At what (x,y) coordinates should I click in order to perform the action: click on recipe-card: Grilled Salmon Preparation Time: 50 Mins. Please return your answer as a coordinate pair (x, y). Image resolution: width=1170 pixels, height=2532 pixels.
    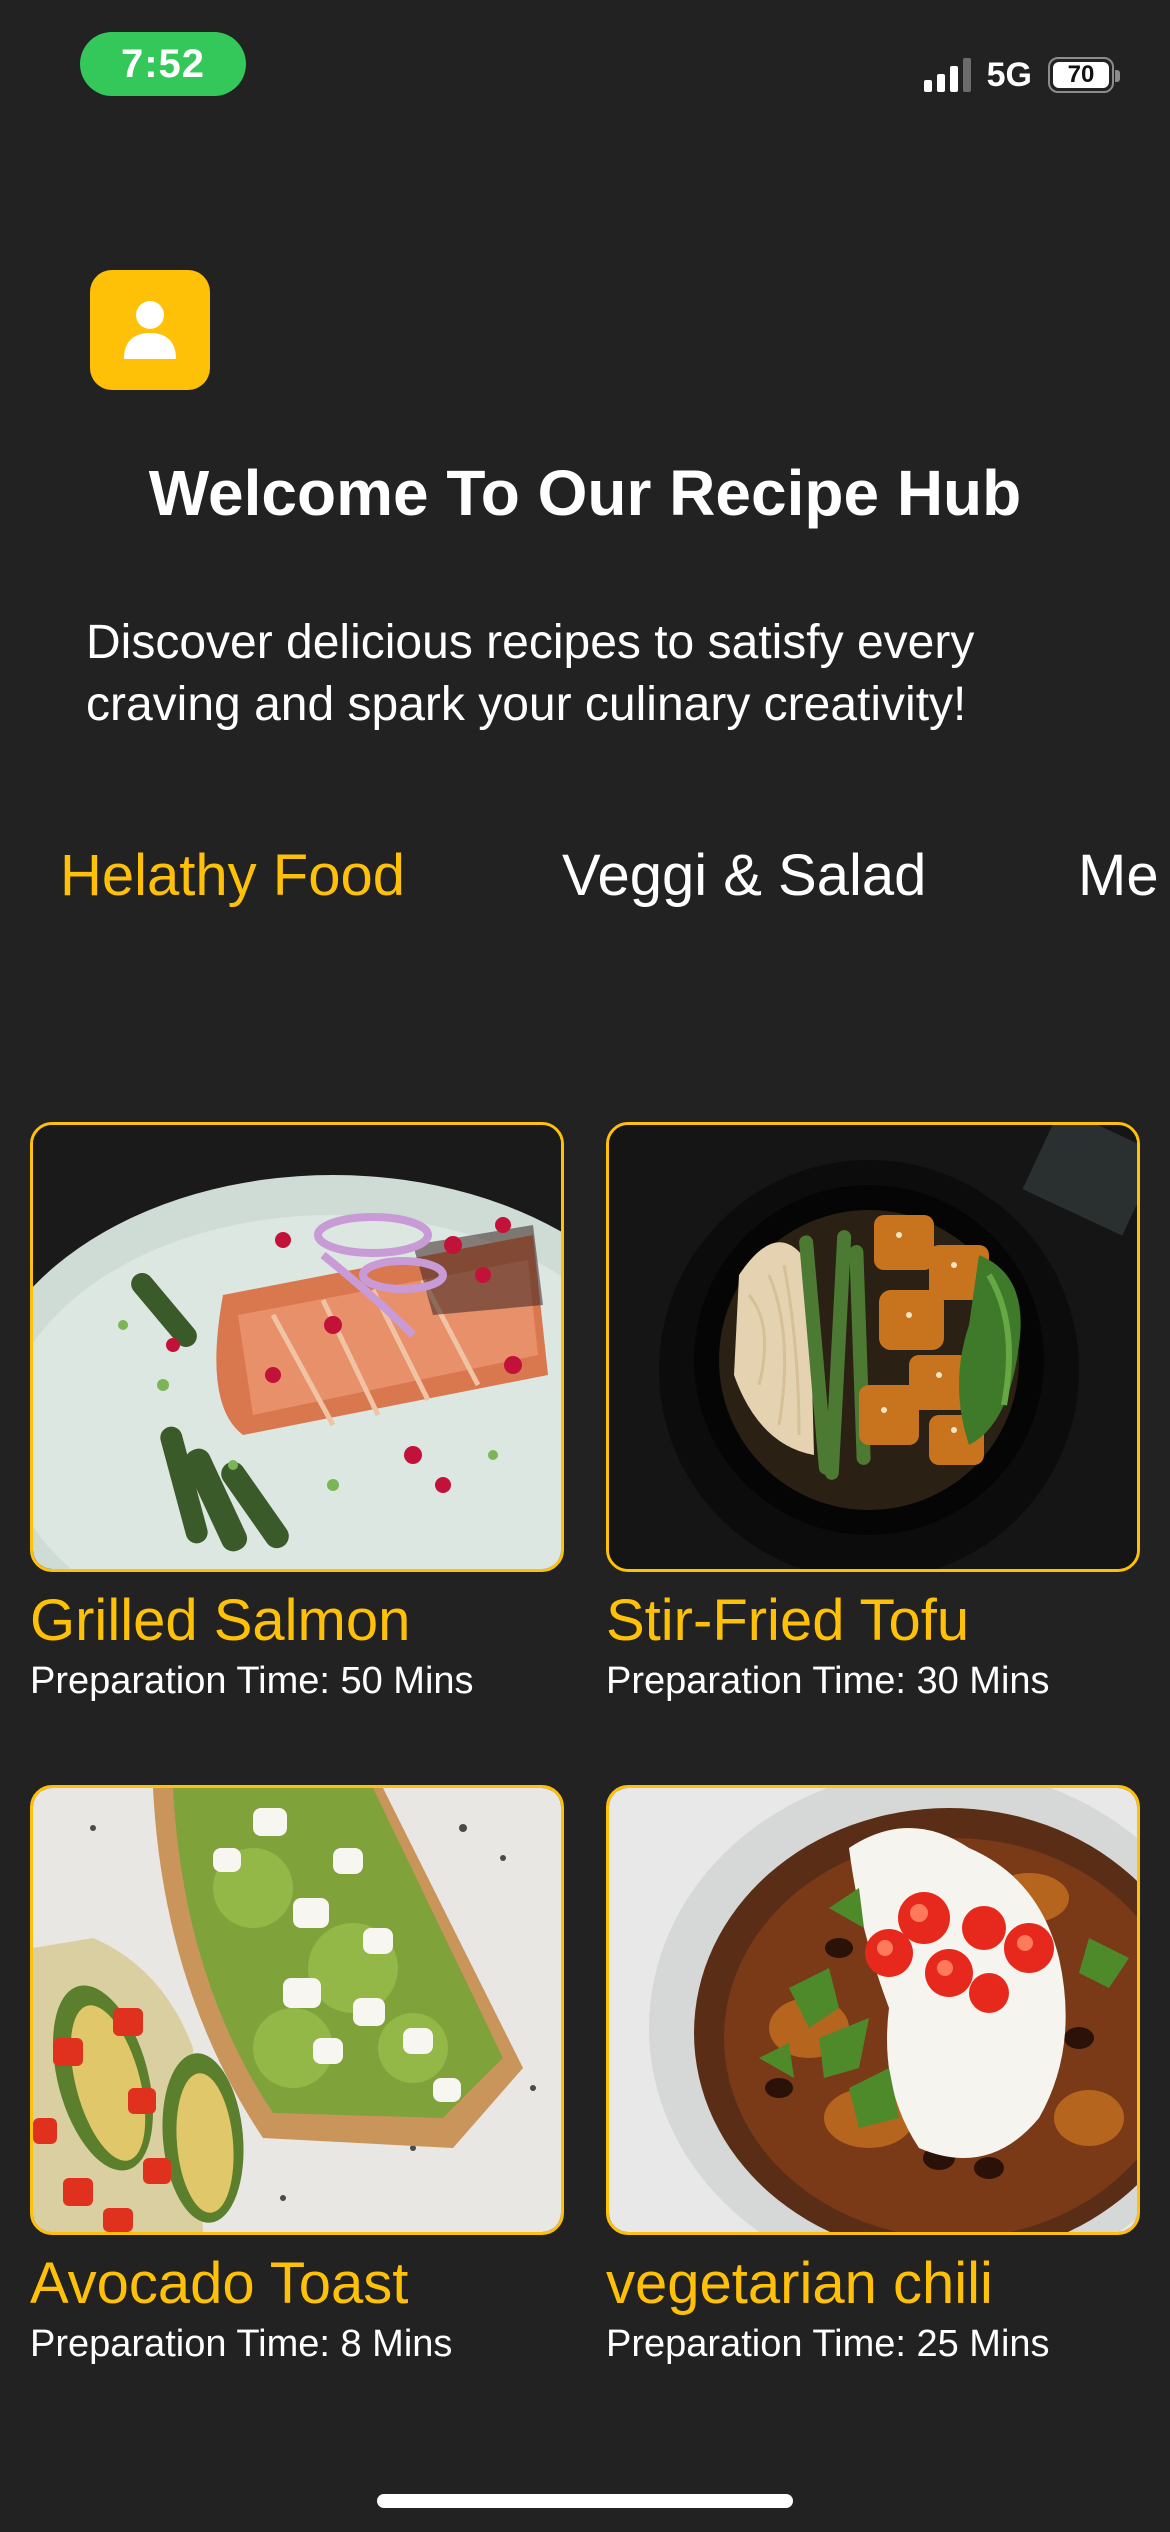
    Looking at the image, I should click on (297, 1413).